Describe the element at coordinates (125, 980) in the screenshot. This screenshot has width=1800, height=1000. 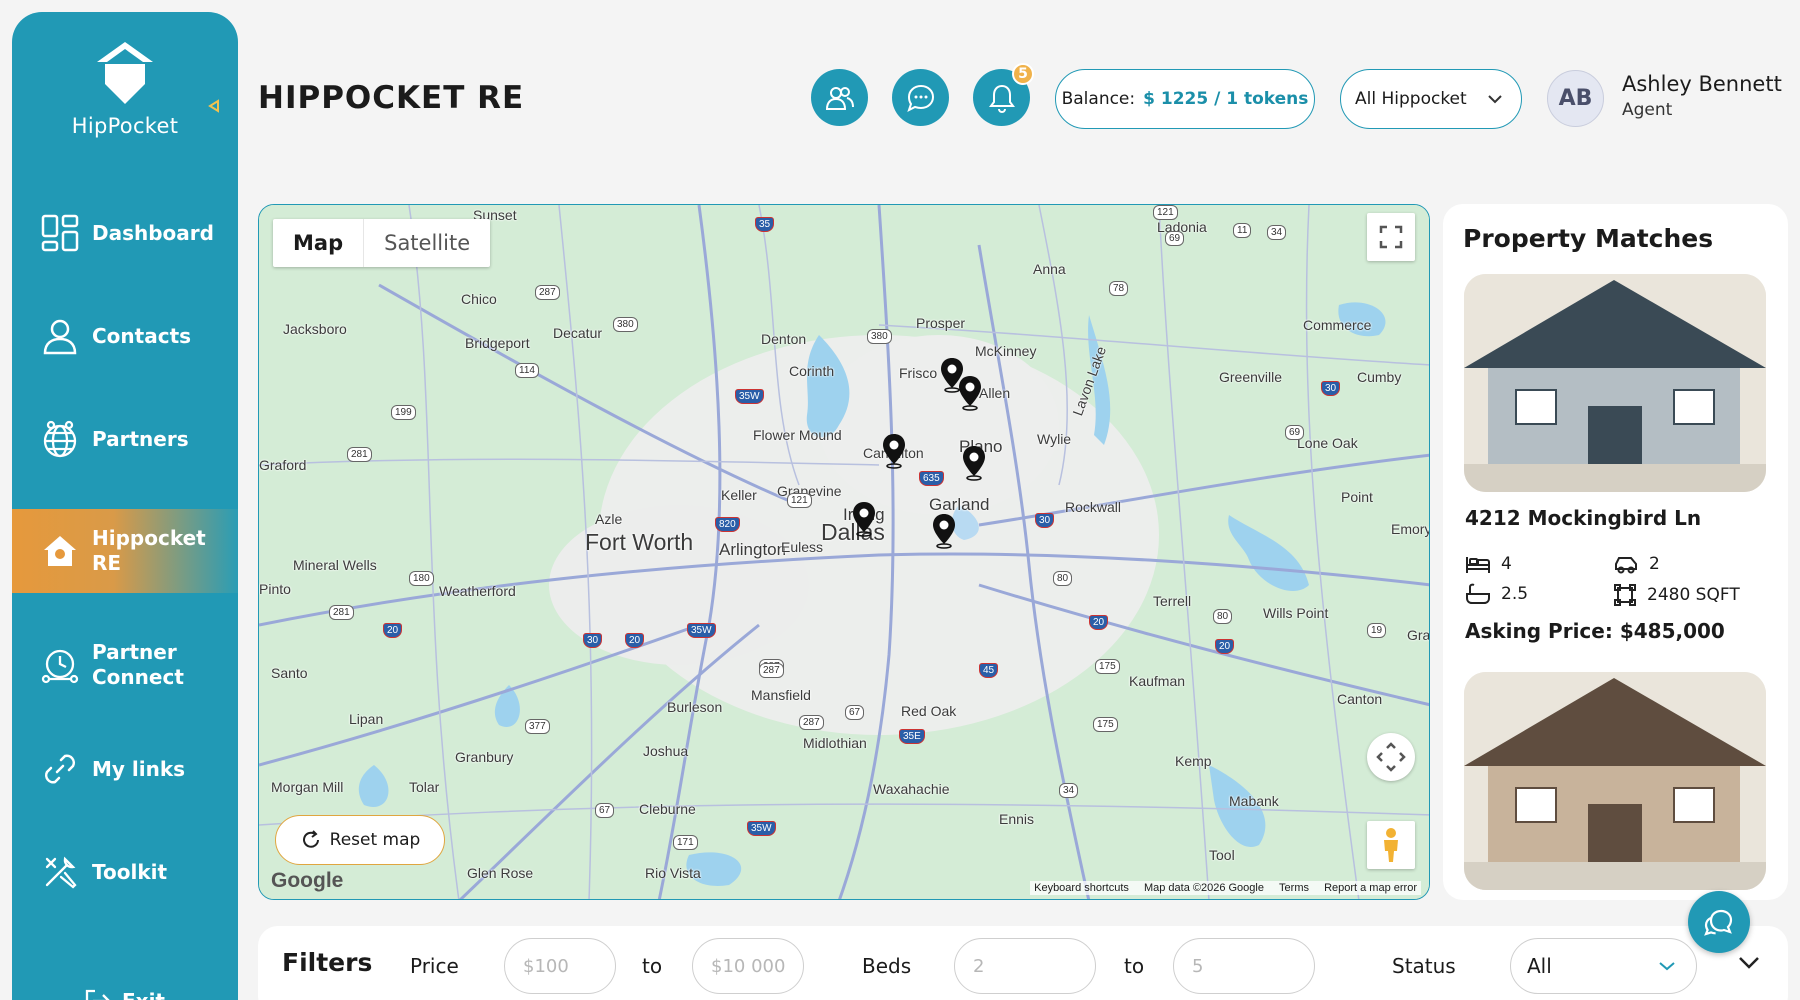
I see `sidebar-item-exit: Exit` at that location.